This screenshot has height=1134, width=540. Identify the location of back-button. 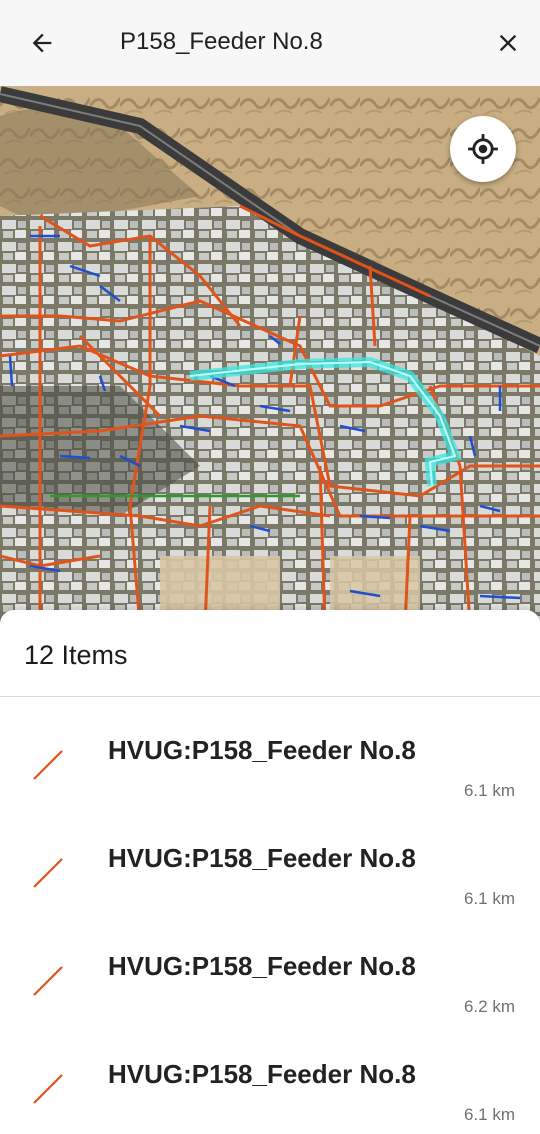
(42, 43).